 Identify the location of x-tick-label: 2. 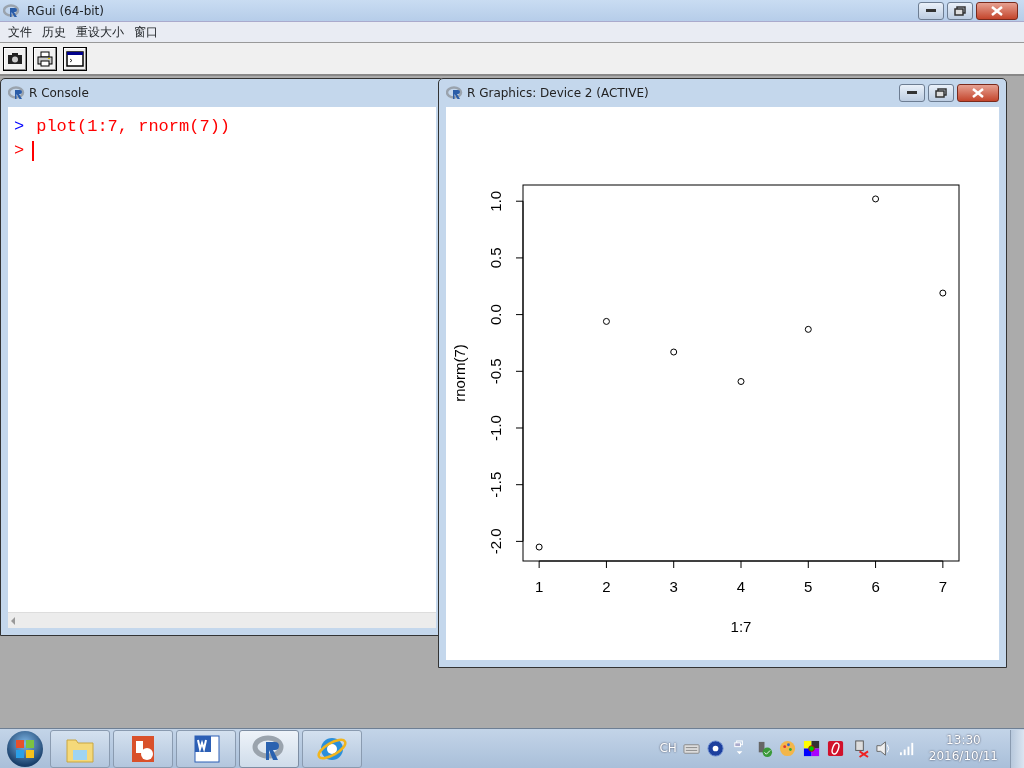
(606, 586).